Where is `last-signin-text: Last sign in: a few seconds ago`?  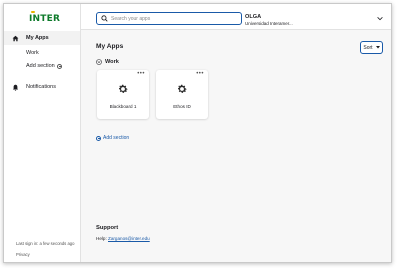 last-signin-text: Last sign in: a few seconds ago is located at coordinates (45, 243).